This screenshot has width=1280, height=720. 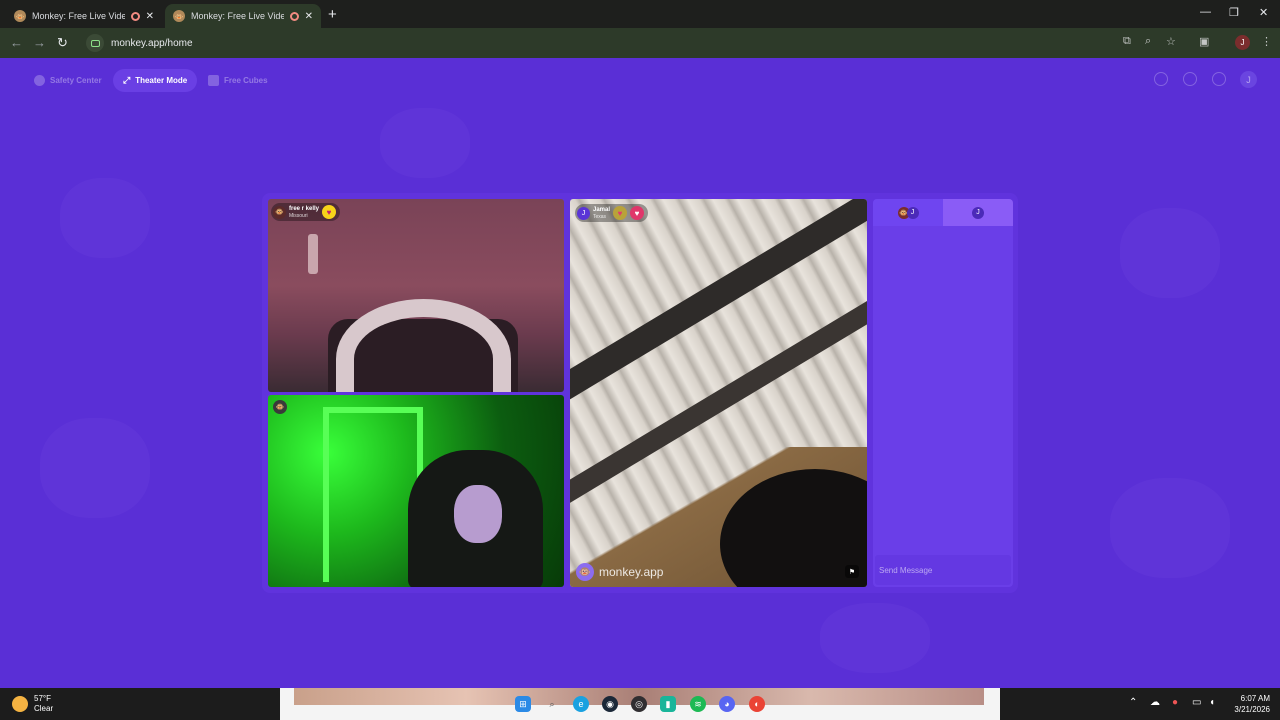 What do you see at coordinates (1190, 79) in the screenshot?
I see `history-icon` at bounding box center [1190, 79].